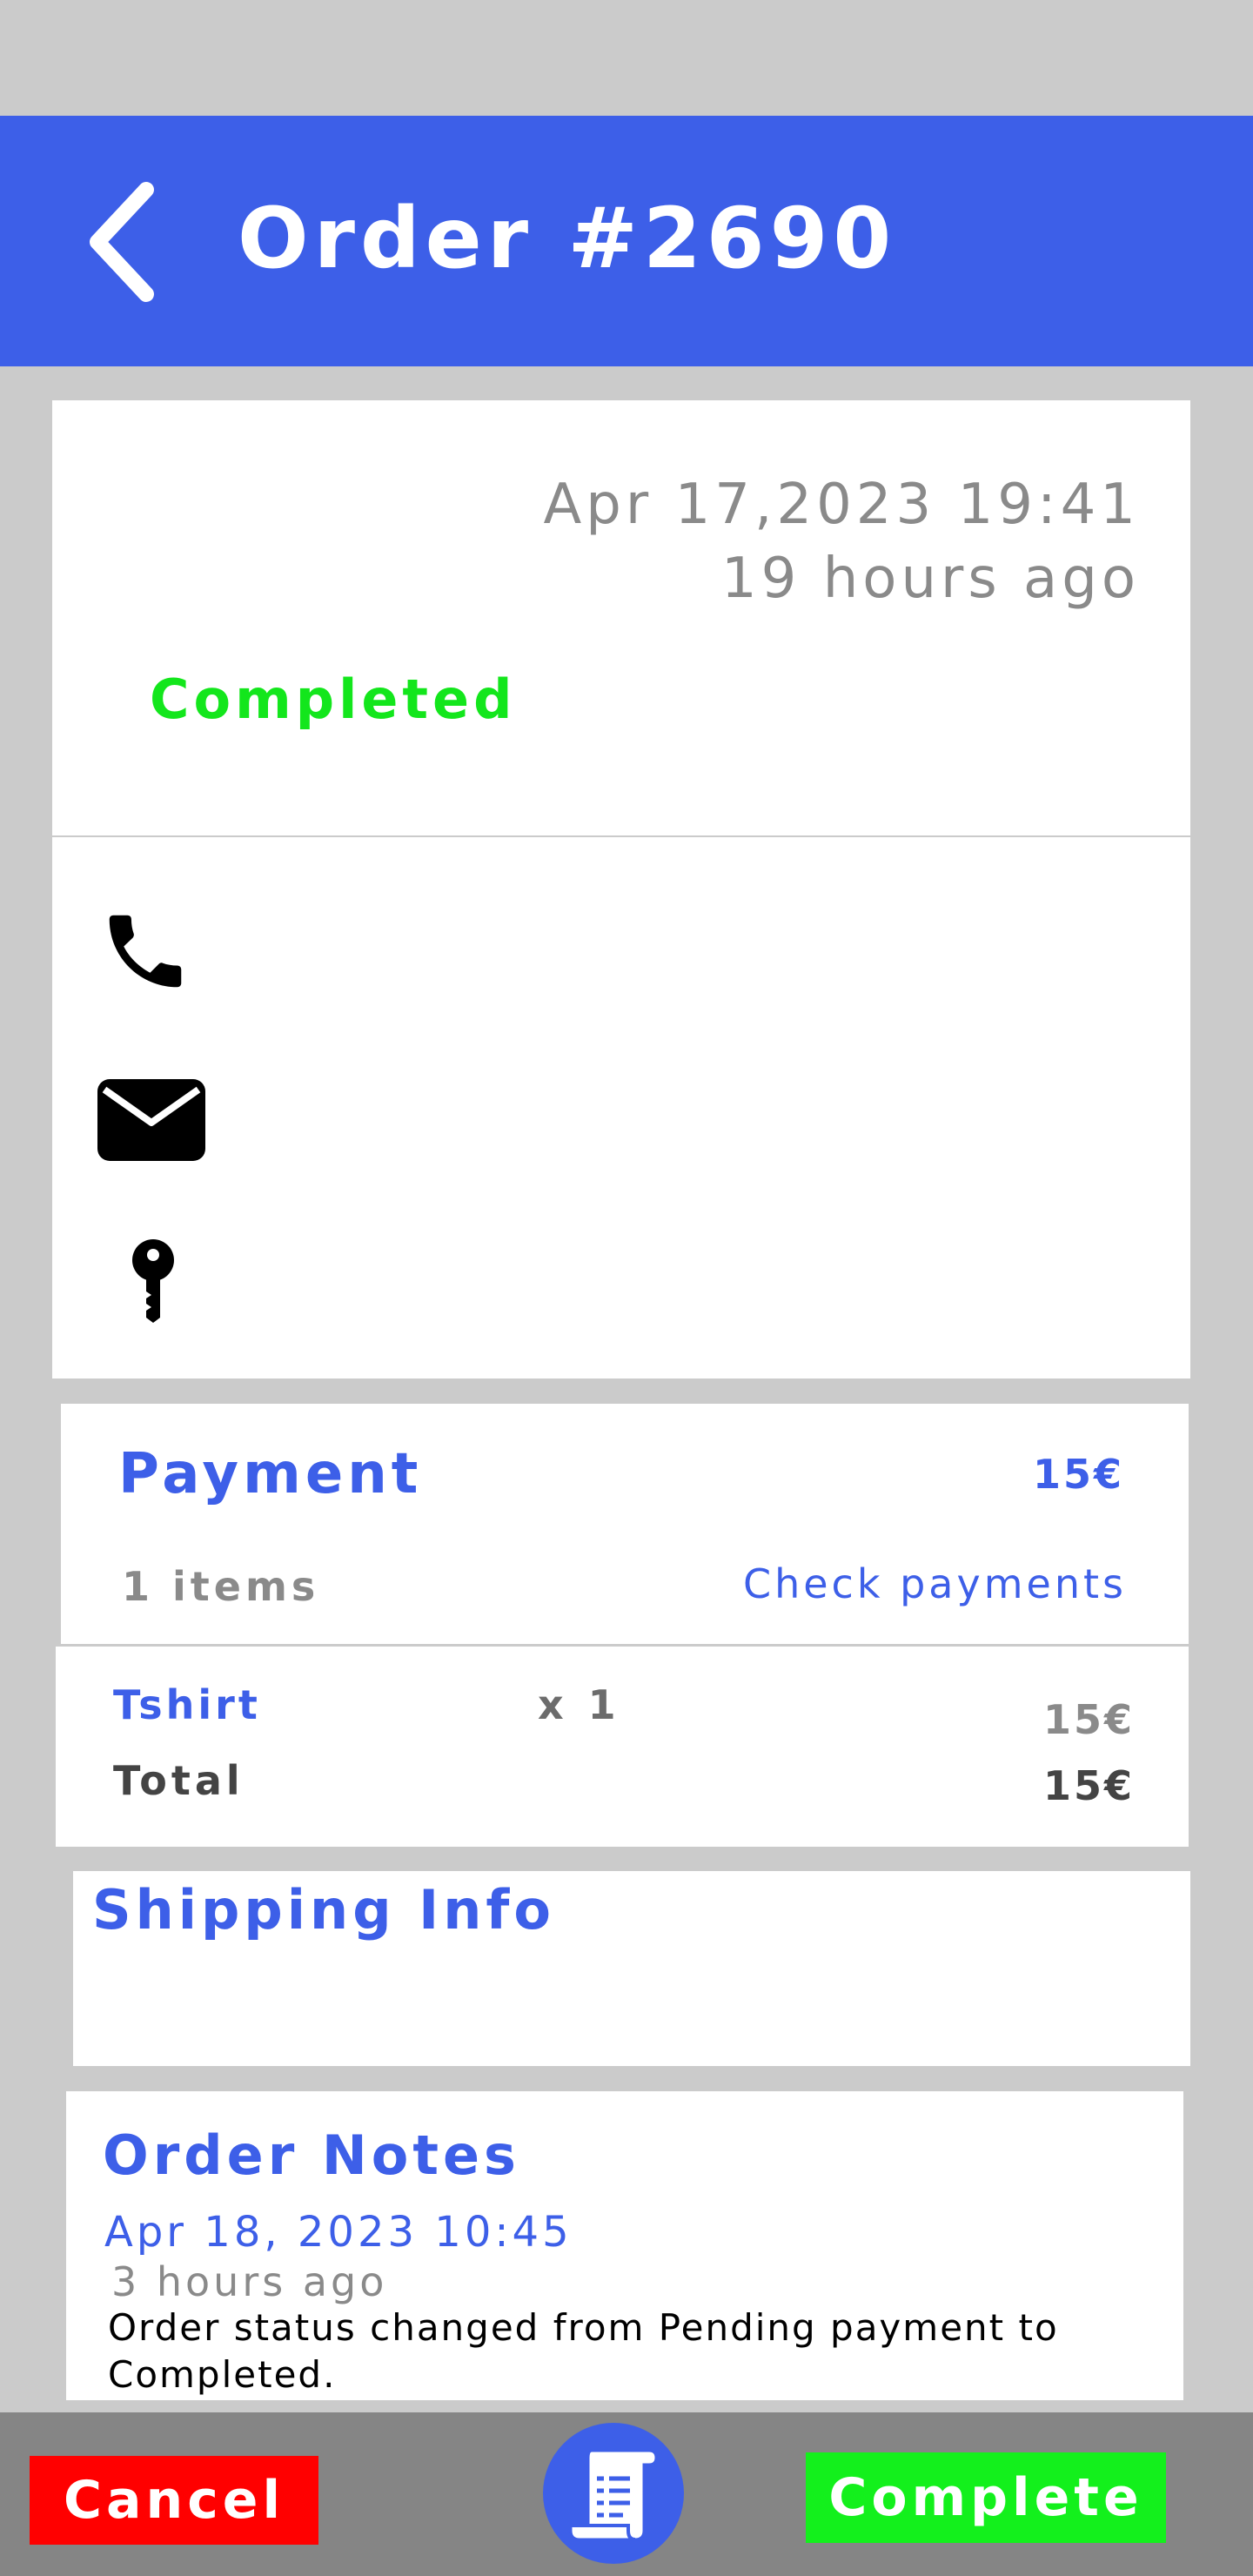 The image size is (1253, 2576). Describe the element at coordinates (567, 238) in the screenshot. I see `page-title: Order #2690` at that location.